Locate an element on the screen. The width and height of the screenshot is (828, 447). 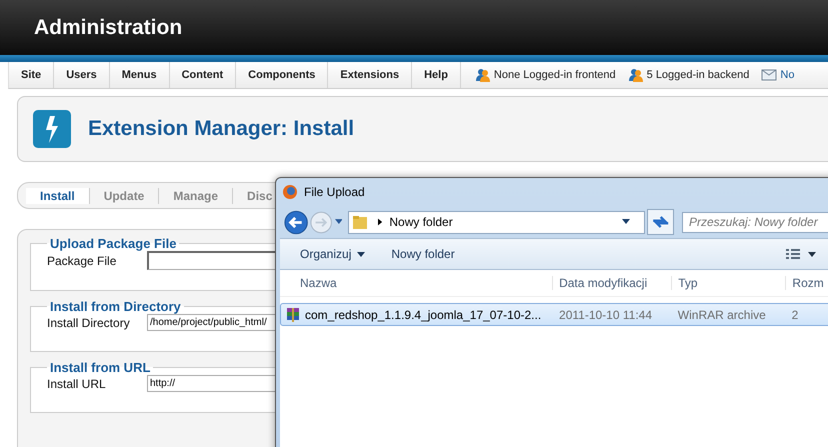
field-label: Package File is located at coordinates (82, 261).